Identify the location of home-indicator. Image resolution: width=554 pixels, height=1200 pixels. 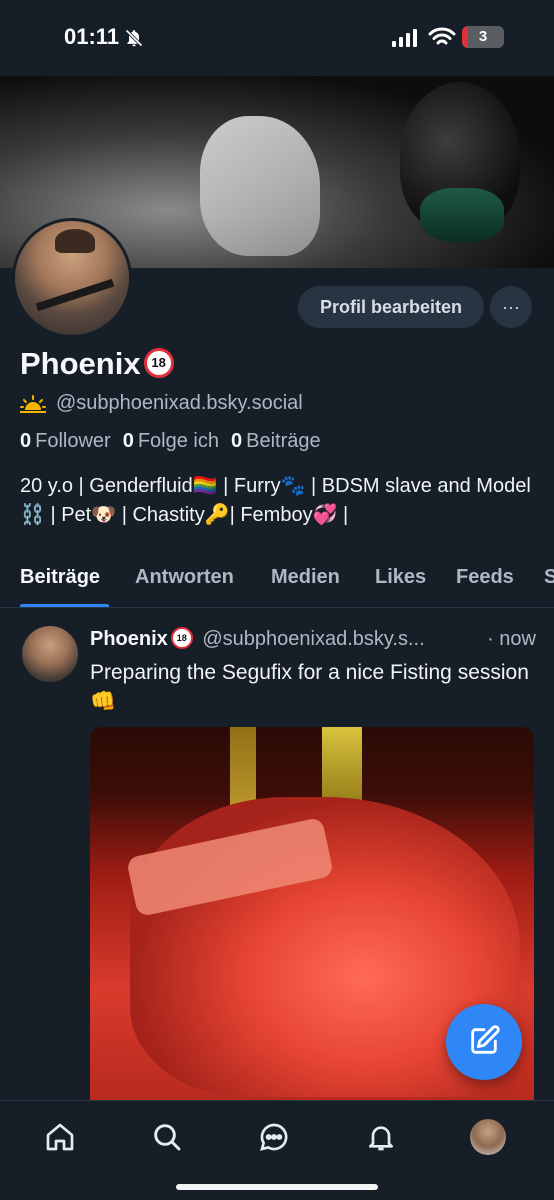
(277, 1187).